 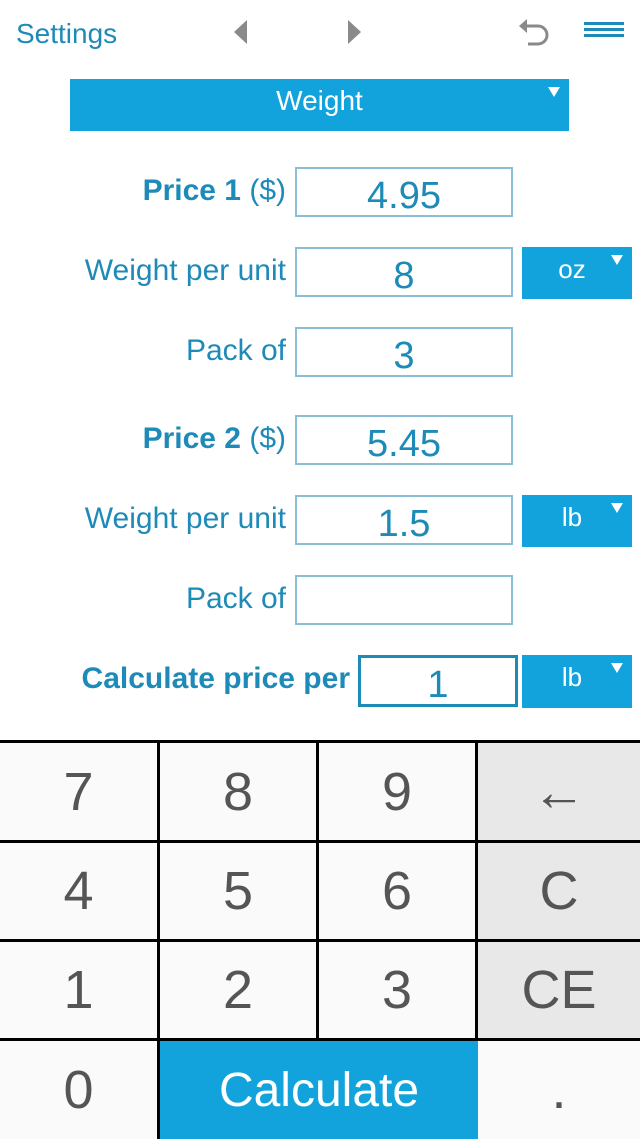 I want to click on hamburger-menu-icon, so click(x=604, y=30).